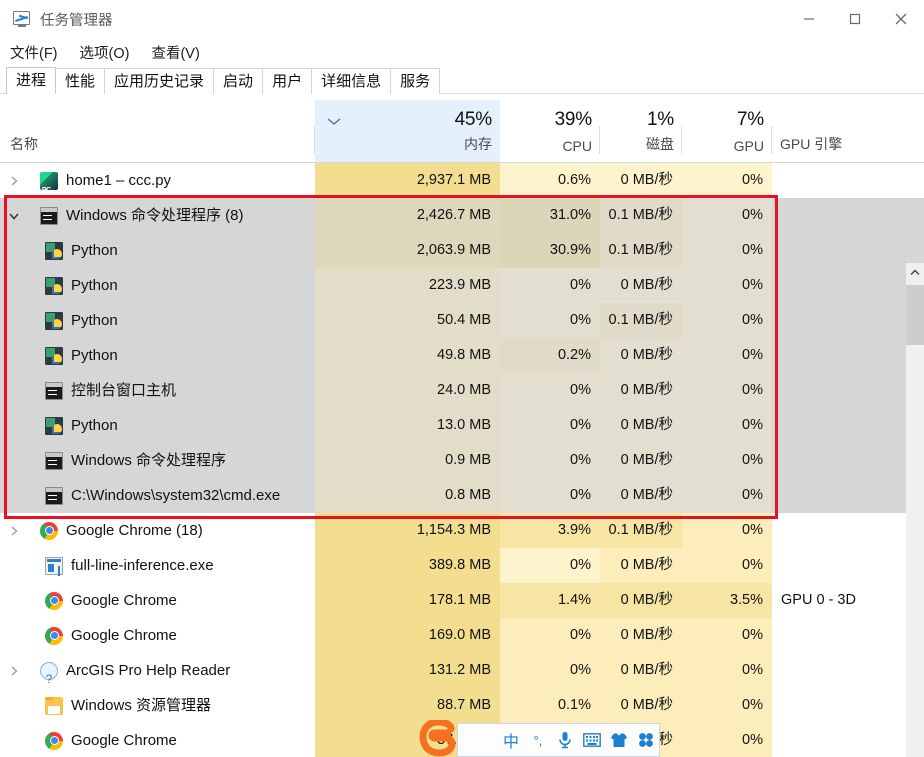 Image resolution: width=924 pixels, height=757 pixels. What do you see at coordinates (157, 705) in the screenshot?
I see `row-name-cell: Windows 资源管理器` at bounding box center [157, 705].